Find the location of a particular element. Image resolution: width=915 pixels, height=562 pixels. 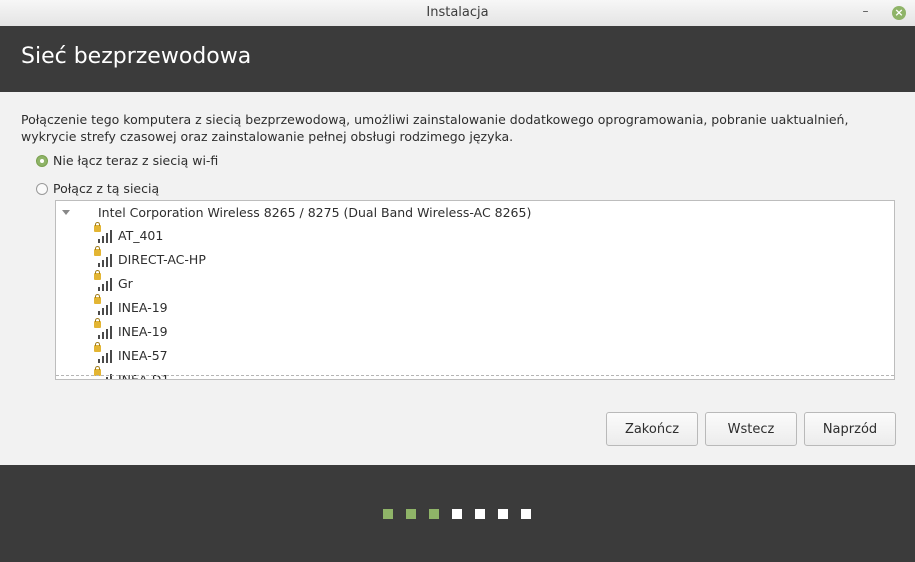

forward-button: Naprzód is located at coordinates (850, 429).